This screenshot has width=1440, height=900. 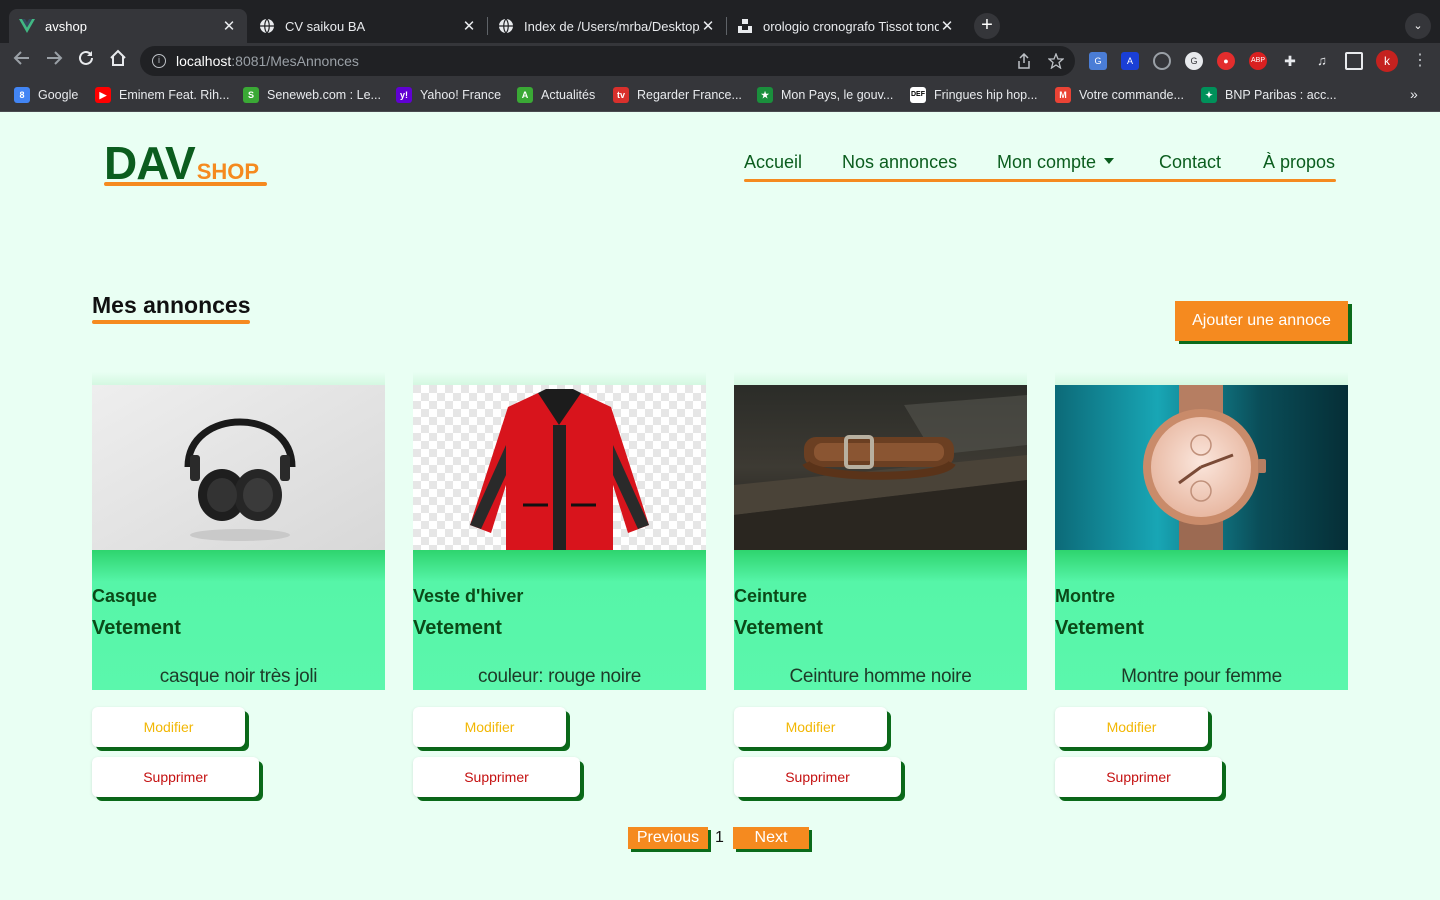 What do you see at coordinates (22, 61) in the screenshot?
I see `back-icon` at bounding box center [22, 61].